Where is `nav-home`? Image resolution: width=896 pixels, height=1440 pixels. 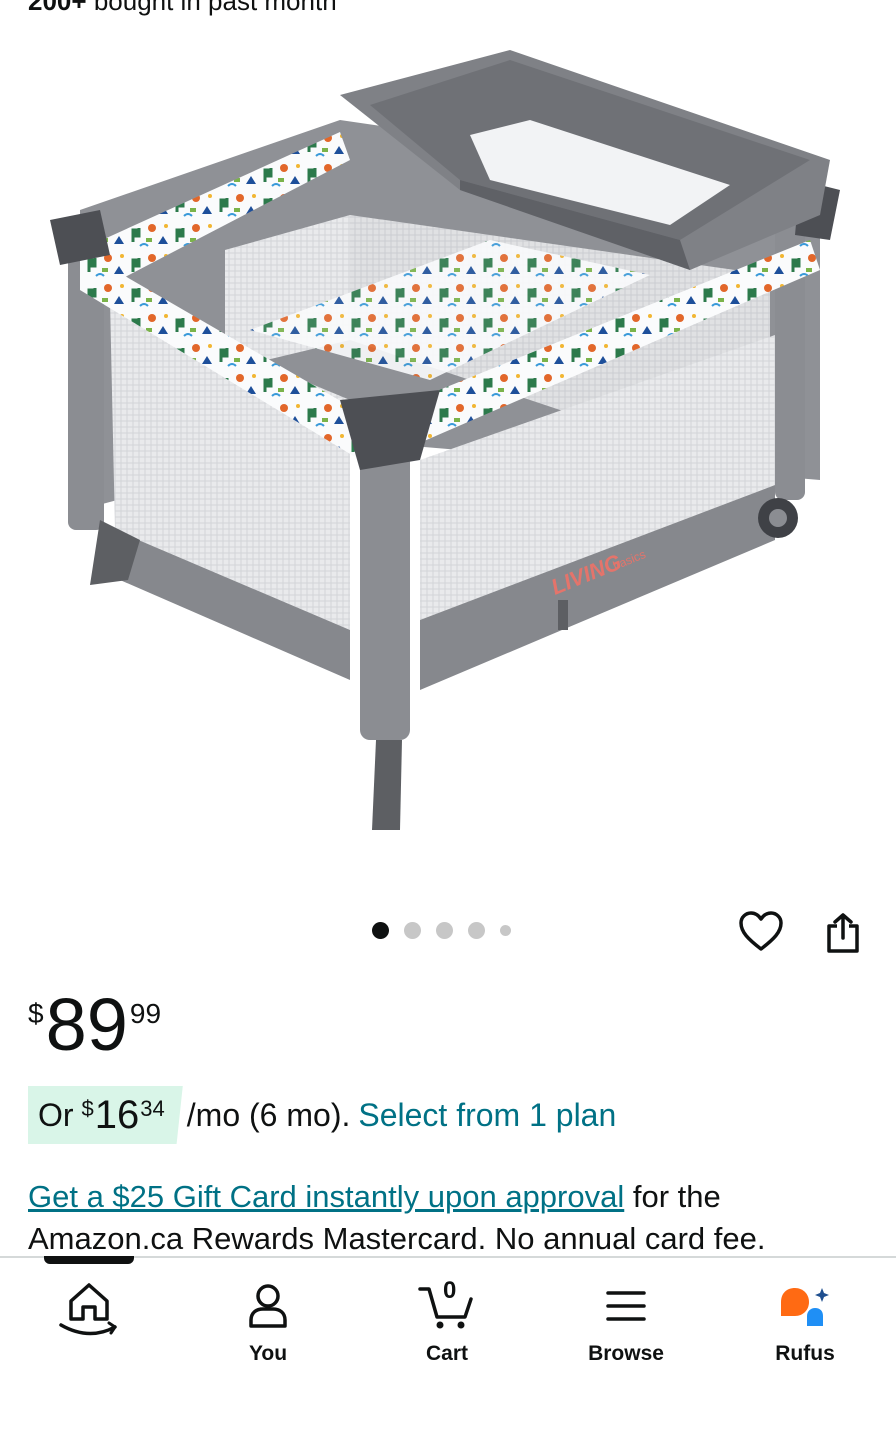 nav-home is located at coordinates (89, 1307).